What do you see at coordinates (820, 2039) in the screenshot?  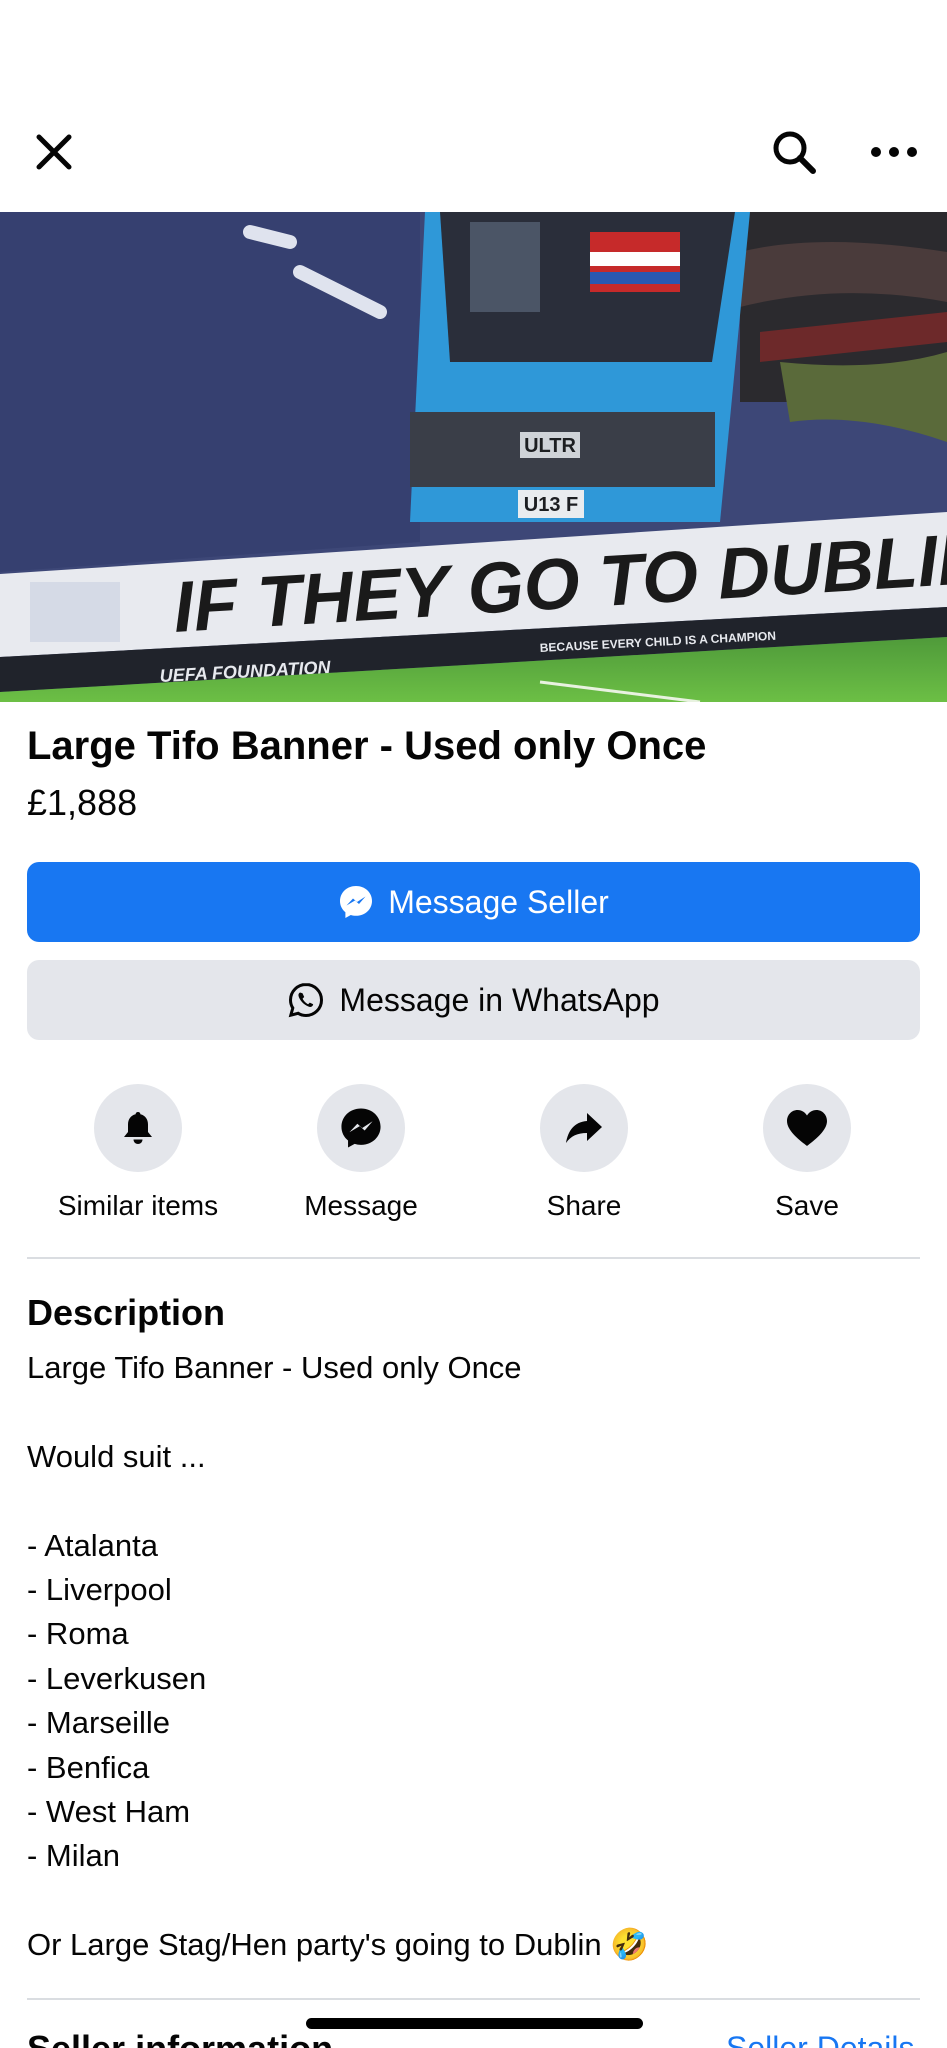 I see `seller-details-link: Seller Details` at bounding box center [820, 2039].